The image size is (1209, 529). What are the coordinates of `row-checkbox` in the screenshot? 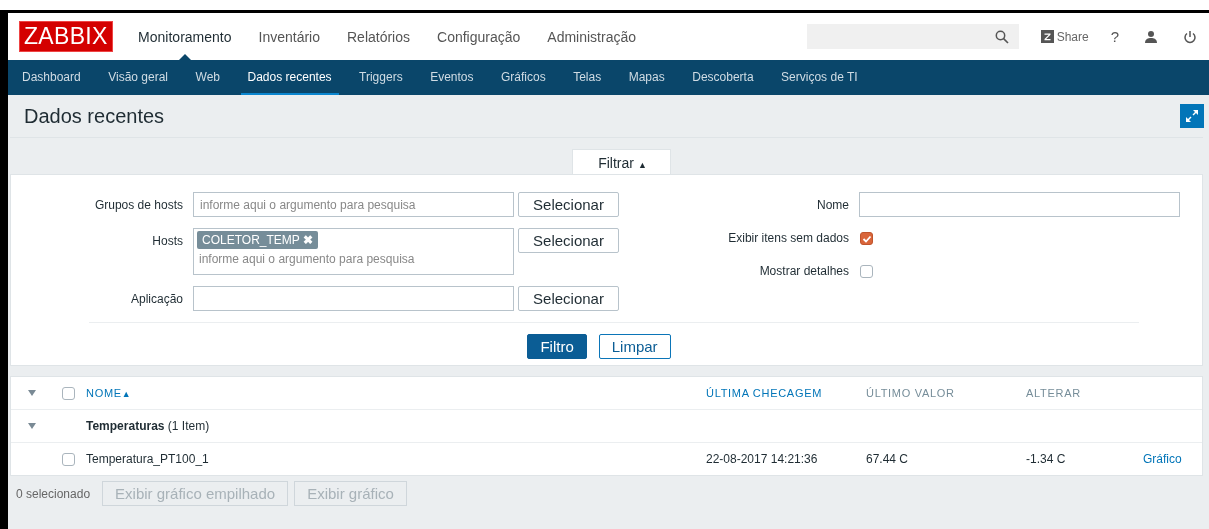 It's located at (68, 459).